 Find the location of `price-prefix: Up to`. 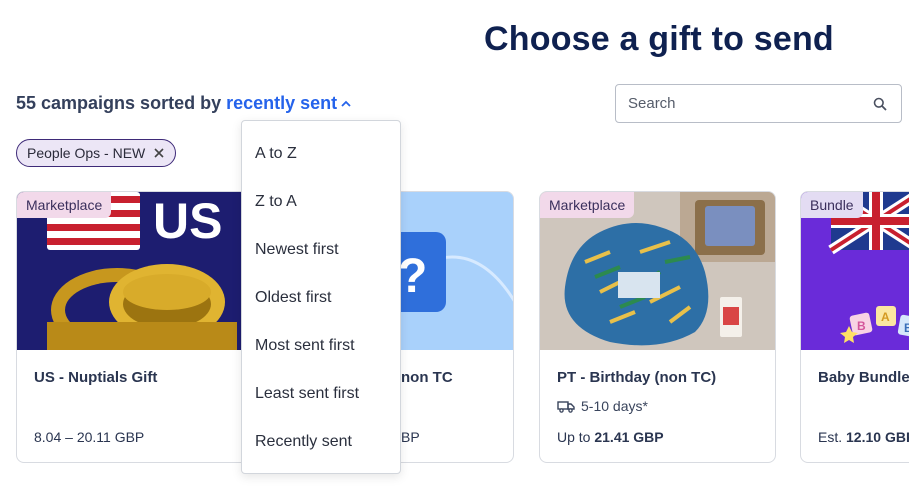

price-prefix: Up to is located at coordinates (574, 437).